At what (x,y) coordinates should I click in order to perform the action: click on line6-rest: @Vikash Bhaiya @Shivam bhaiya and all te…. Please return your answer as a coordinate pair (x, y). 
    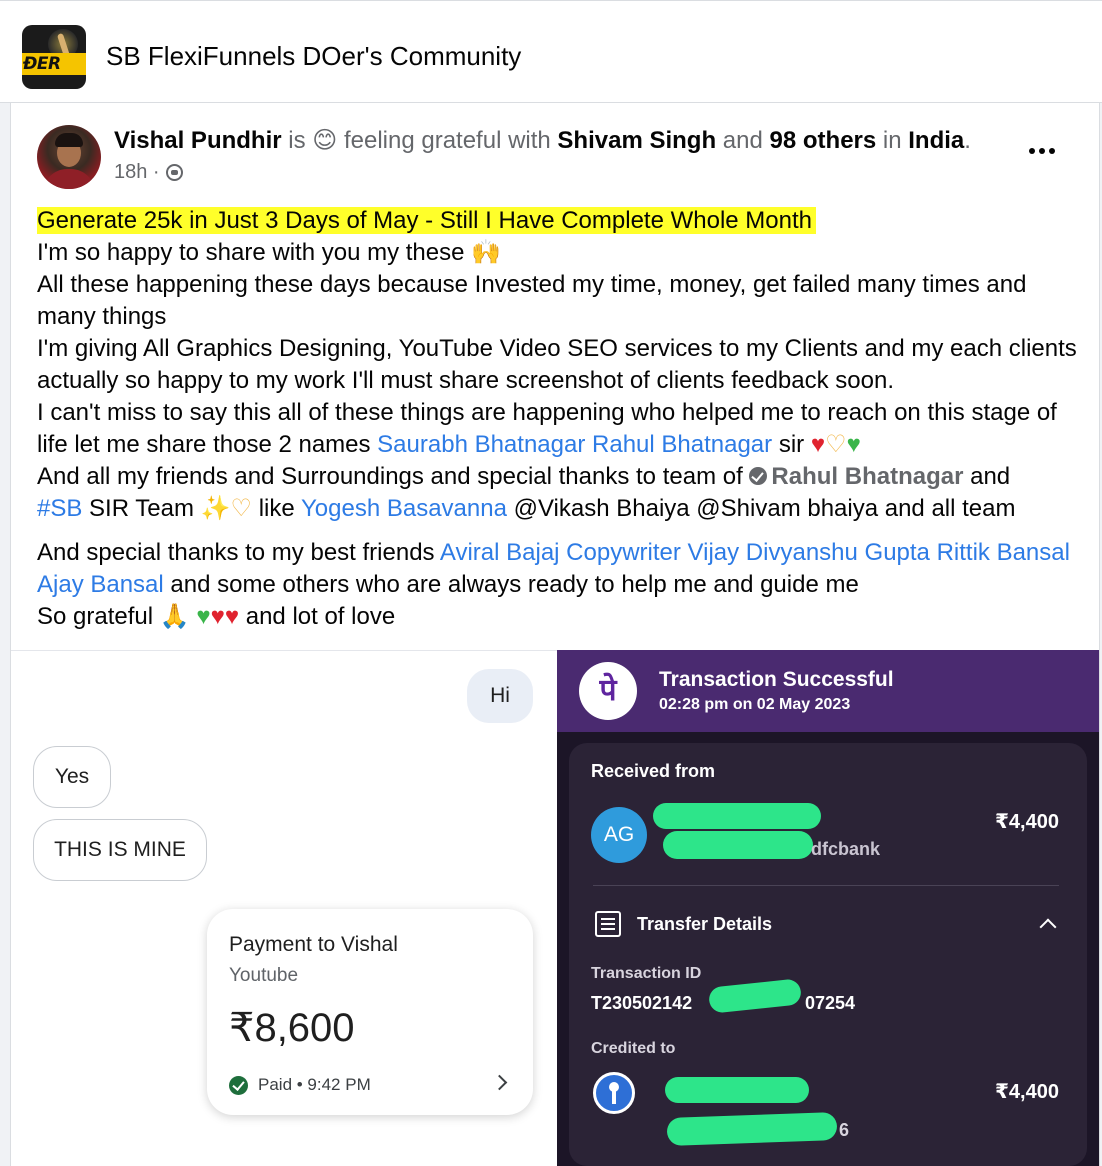
    Looking at the image, I should click on (761, 508).